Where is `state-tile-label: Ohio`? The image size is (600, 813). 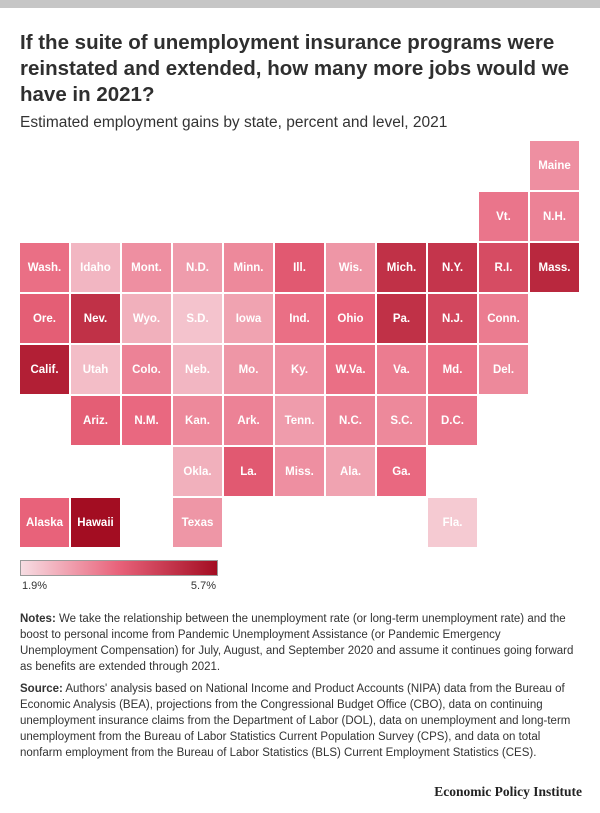
state-tile-label: Ohio is located at coordinates (350, 319).